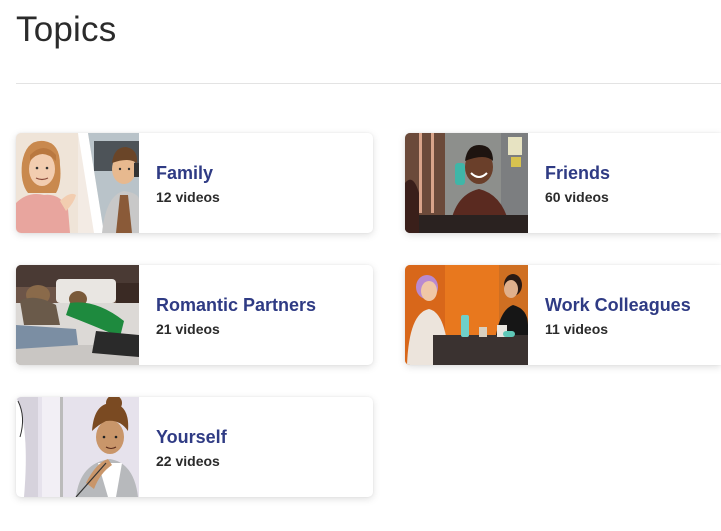 This screenshot has height=531, width=721. Describe the element at coordinates (577, 197) in the screenshot. I see `topic-video-count: 60 videos` at that location.